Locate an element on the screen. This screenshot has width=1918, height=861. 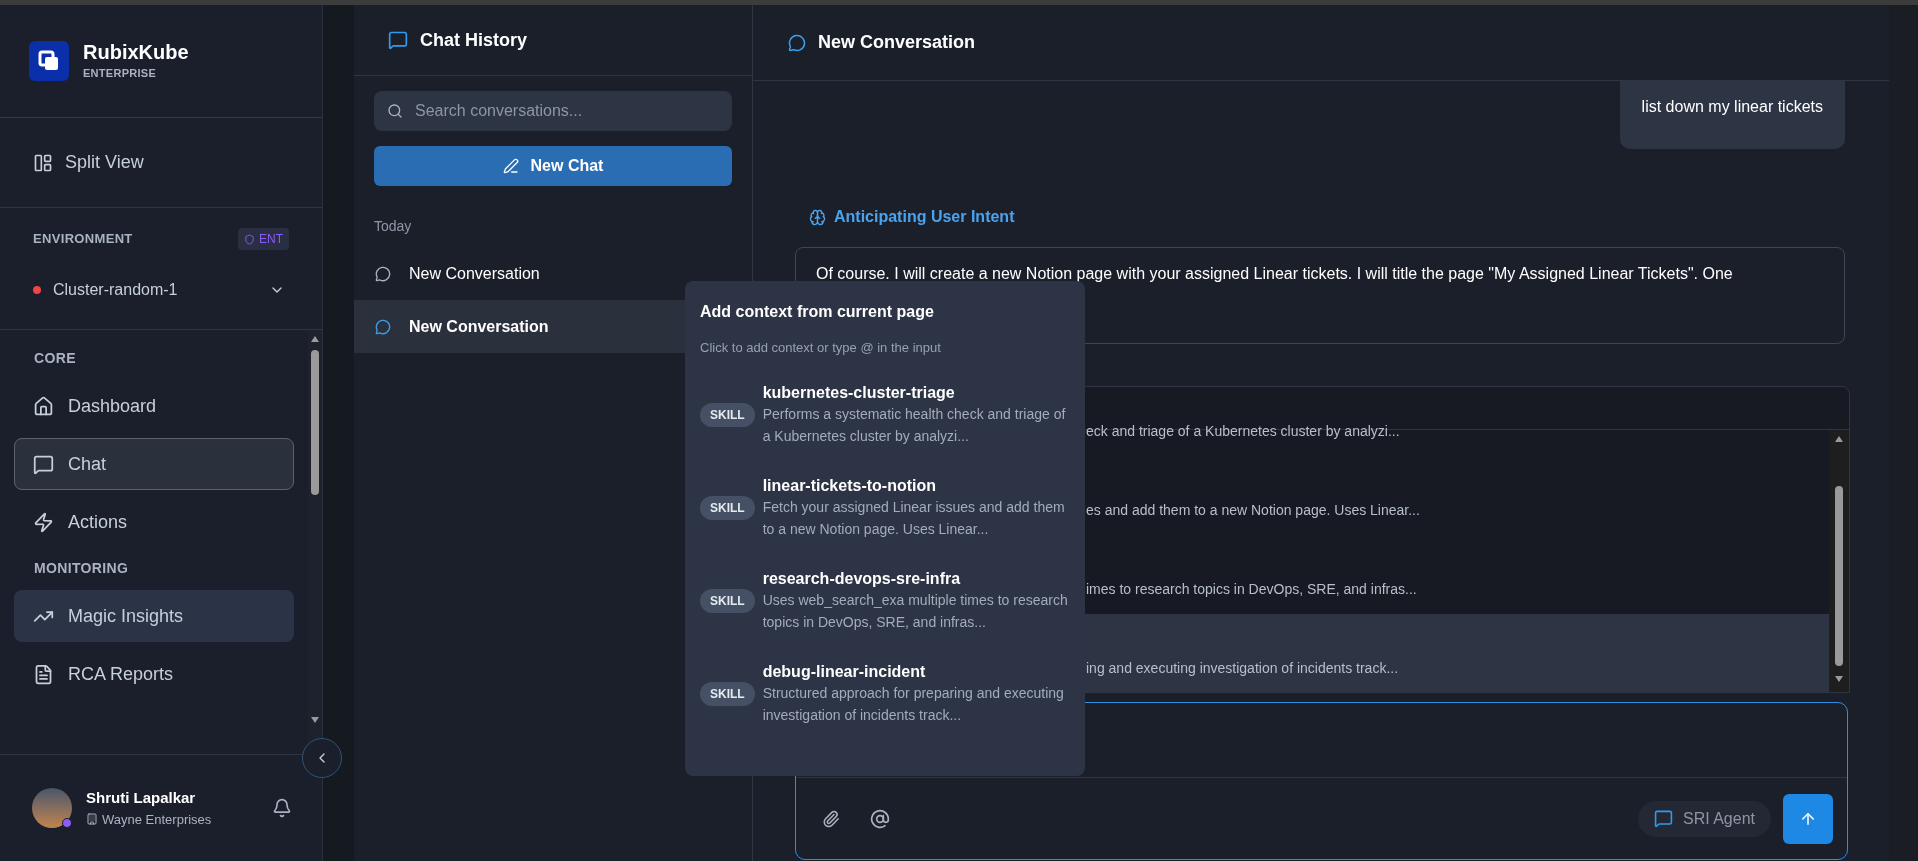
skill-name: kubernetes-cluster-triage is located at coordinates (859, 392).